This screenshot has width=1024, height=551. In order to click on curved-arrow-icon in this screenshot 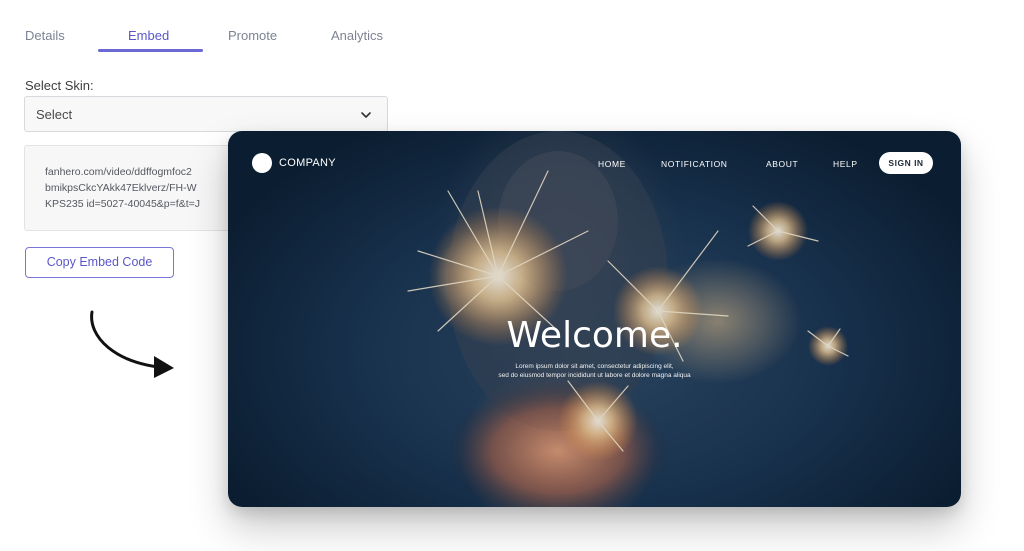, I will do `click(132, 344)`.